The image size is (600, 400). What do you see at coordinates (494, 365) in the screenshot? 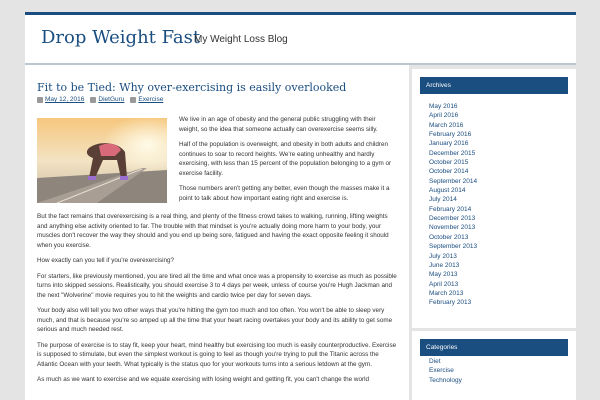
I see `categories-widget: Categories Diet Exercise Technology` at bounding box center [494, 365].